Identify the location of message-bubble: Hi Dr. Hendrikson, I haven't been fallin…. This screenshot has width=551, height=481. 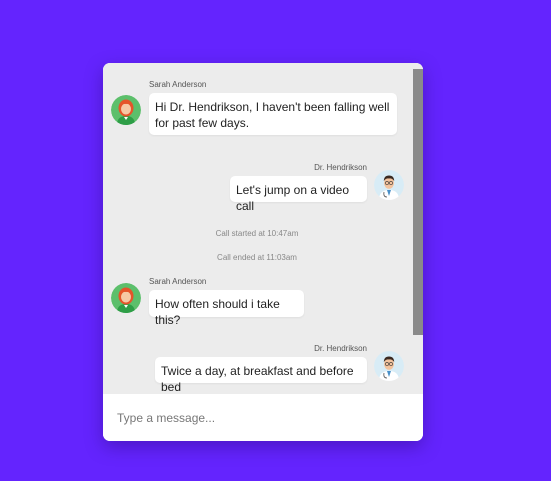
(273, 114).